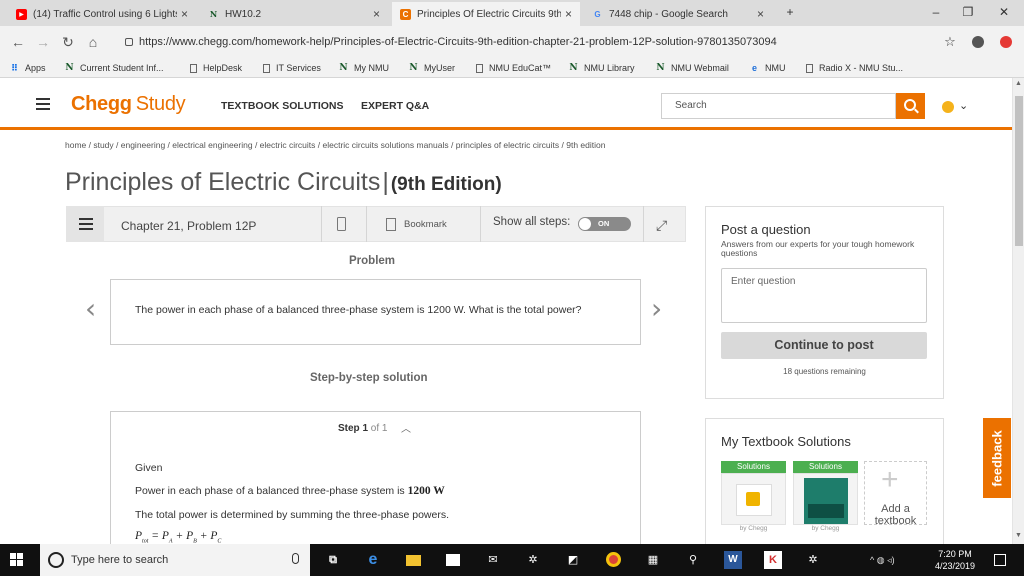  What do you see at coordinates (17, 560) in the screenshot?
I see `windows-start-icon` at bounding box center [17, 560].